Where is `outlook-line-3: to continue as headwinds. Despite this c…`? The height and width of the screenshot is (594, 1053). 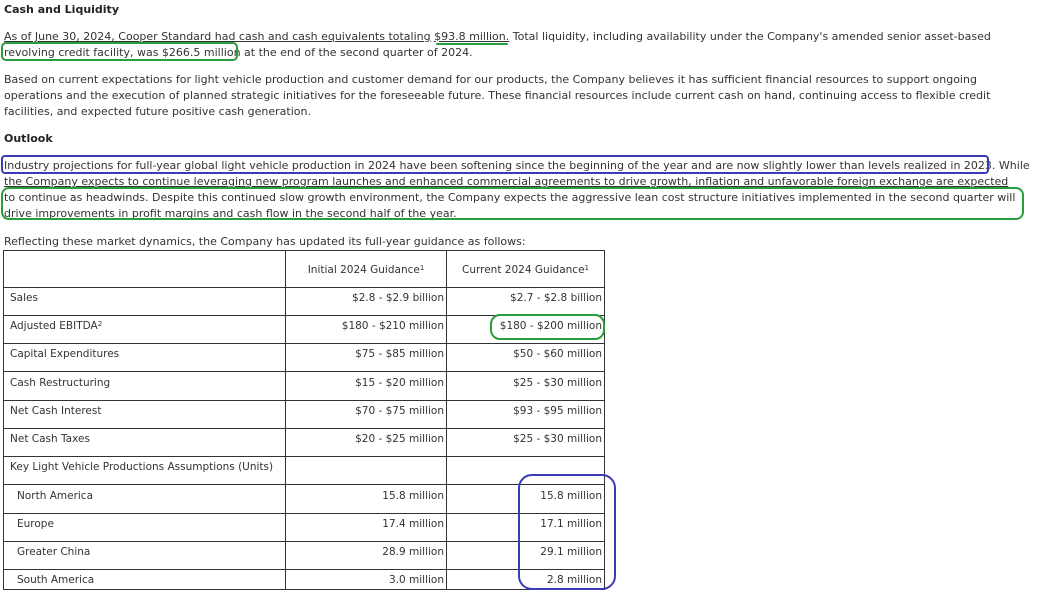
outlook-line-3: to continue as headwinds. Despite this c… is located at coordinates (510, 197).